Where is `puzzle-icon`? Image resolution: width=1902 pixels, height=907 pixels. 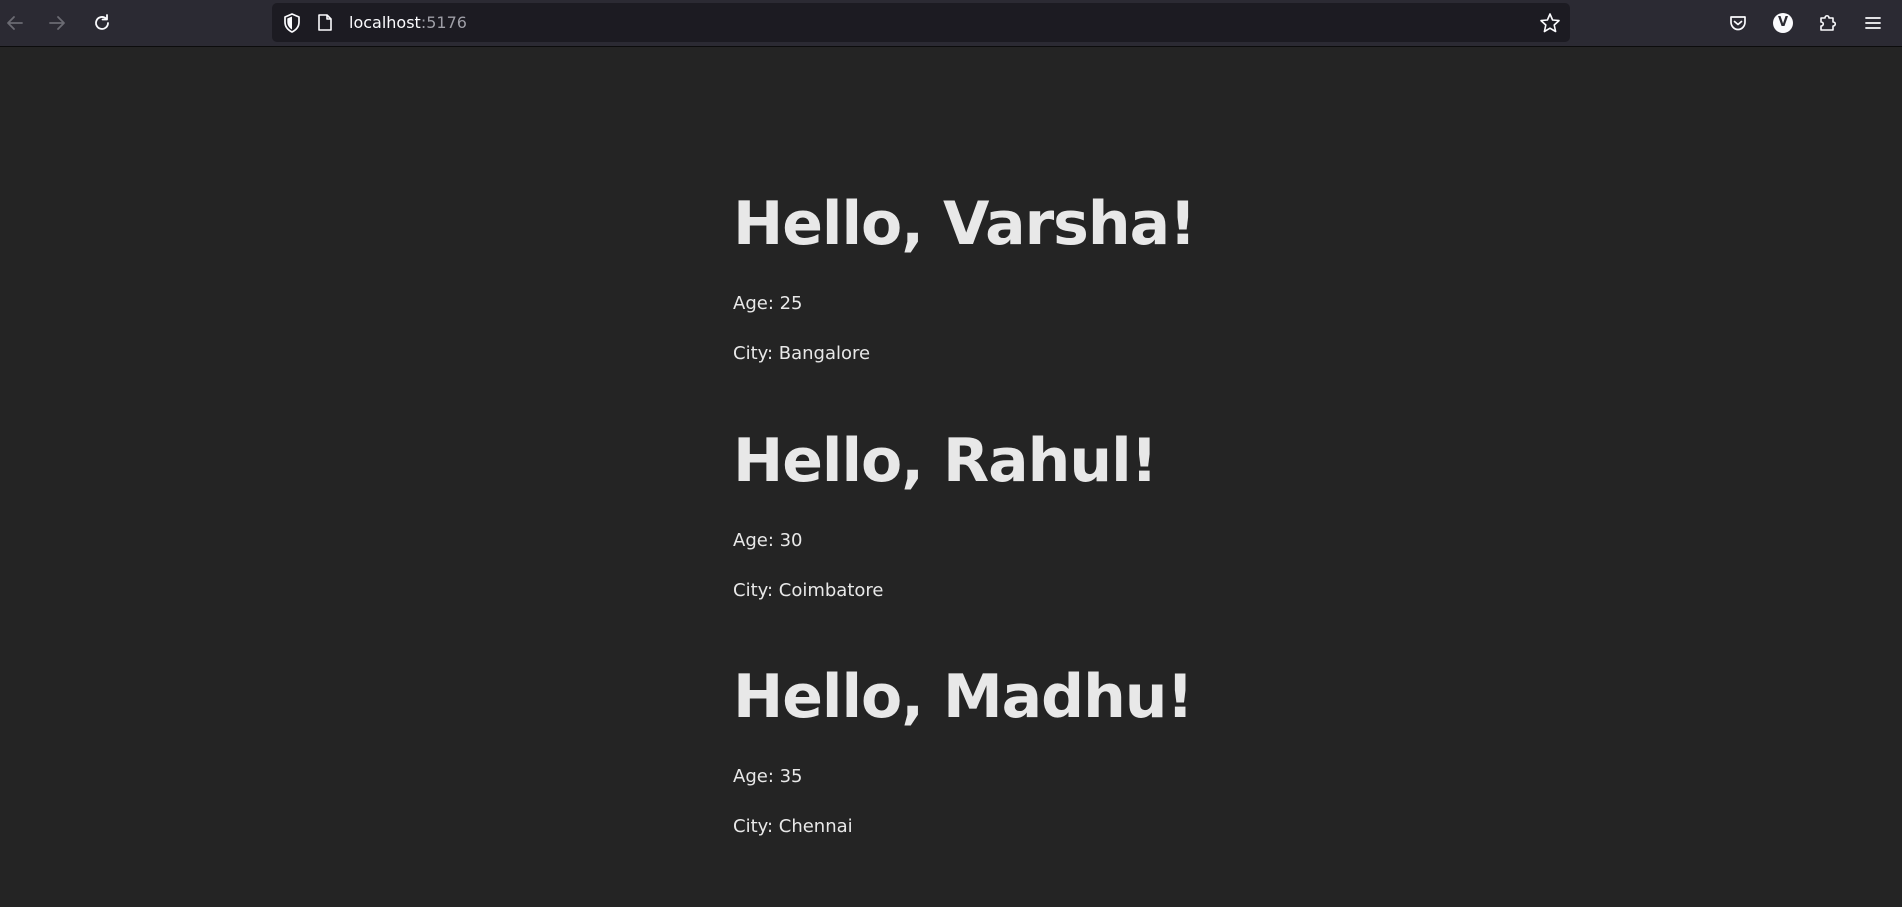 puzzle-icon is located at coordinates (1828, 22).